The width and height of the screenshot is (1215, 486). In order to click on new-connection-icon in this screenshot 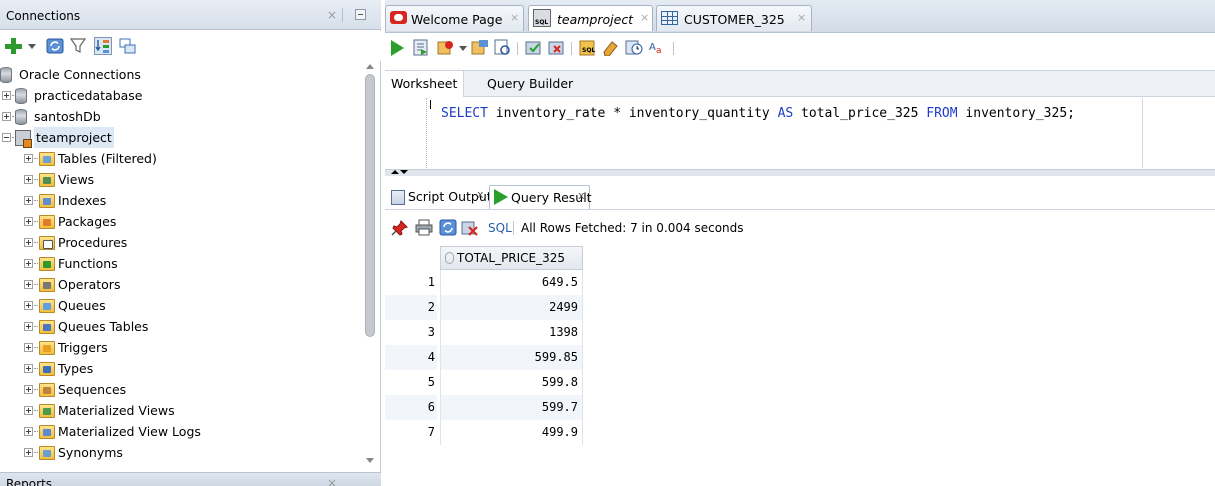, I will do `click(13, 46)`.